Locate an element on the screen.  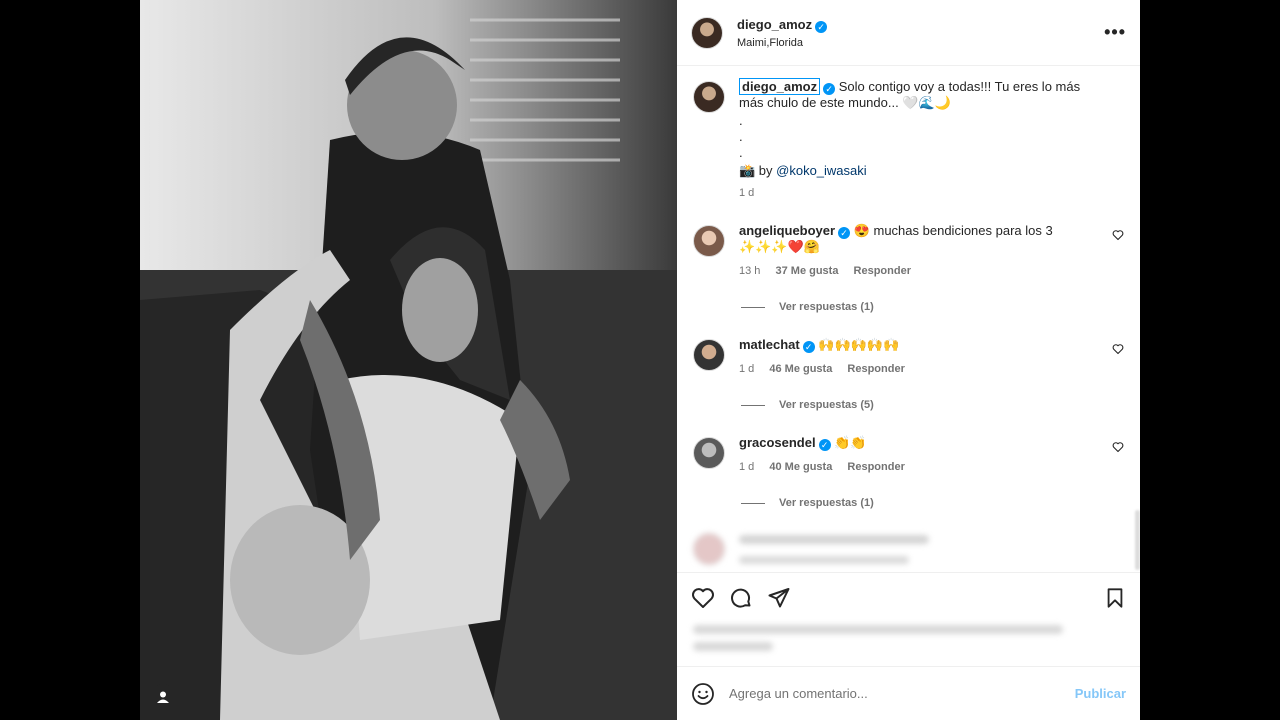
comment-meta: 1 d 40 Me gusta Responder is located at coordinates (918, 467).